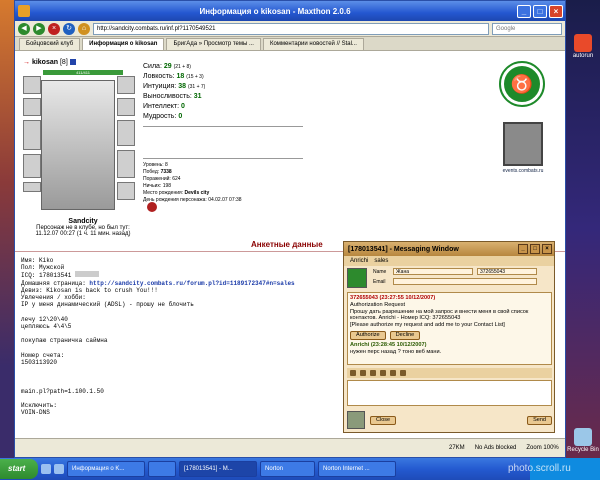  What do you see at coordinates (157, 186) in the screenshot?
I see `record-row: Ничьих: 198` at bounding box center [157, 186].